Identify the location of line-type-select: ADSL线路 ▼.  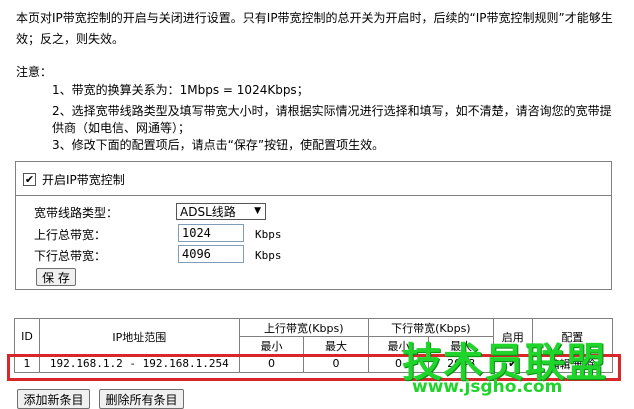
(221, 211).